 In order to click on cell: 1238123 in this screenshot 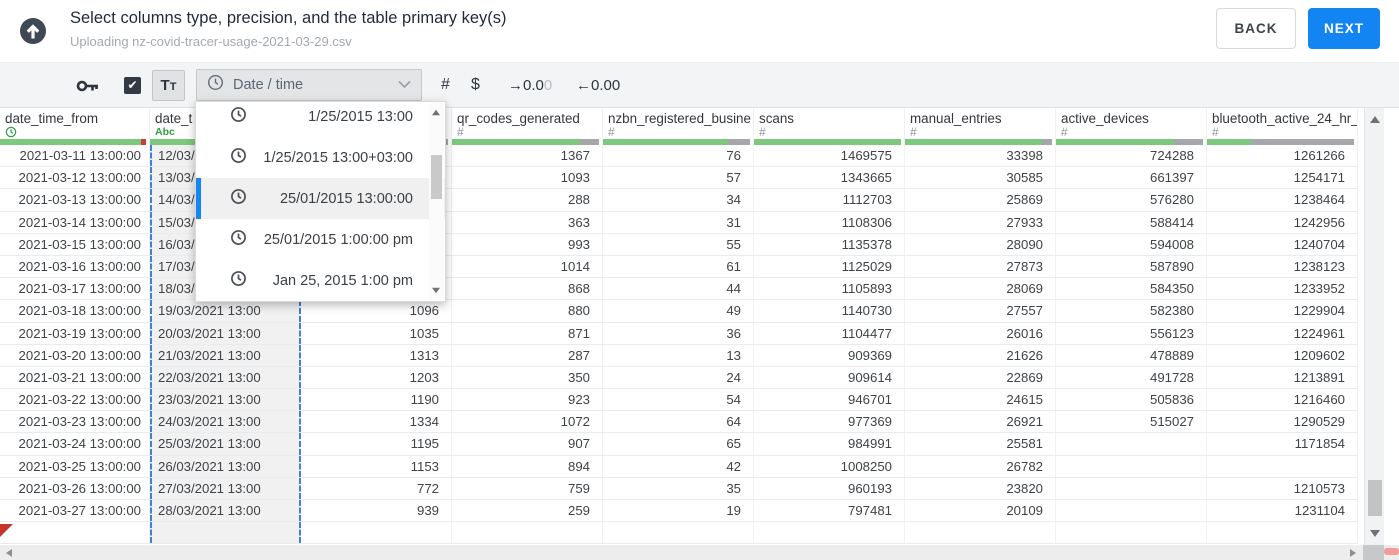, I will do `click(1282, 266)`.